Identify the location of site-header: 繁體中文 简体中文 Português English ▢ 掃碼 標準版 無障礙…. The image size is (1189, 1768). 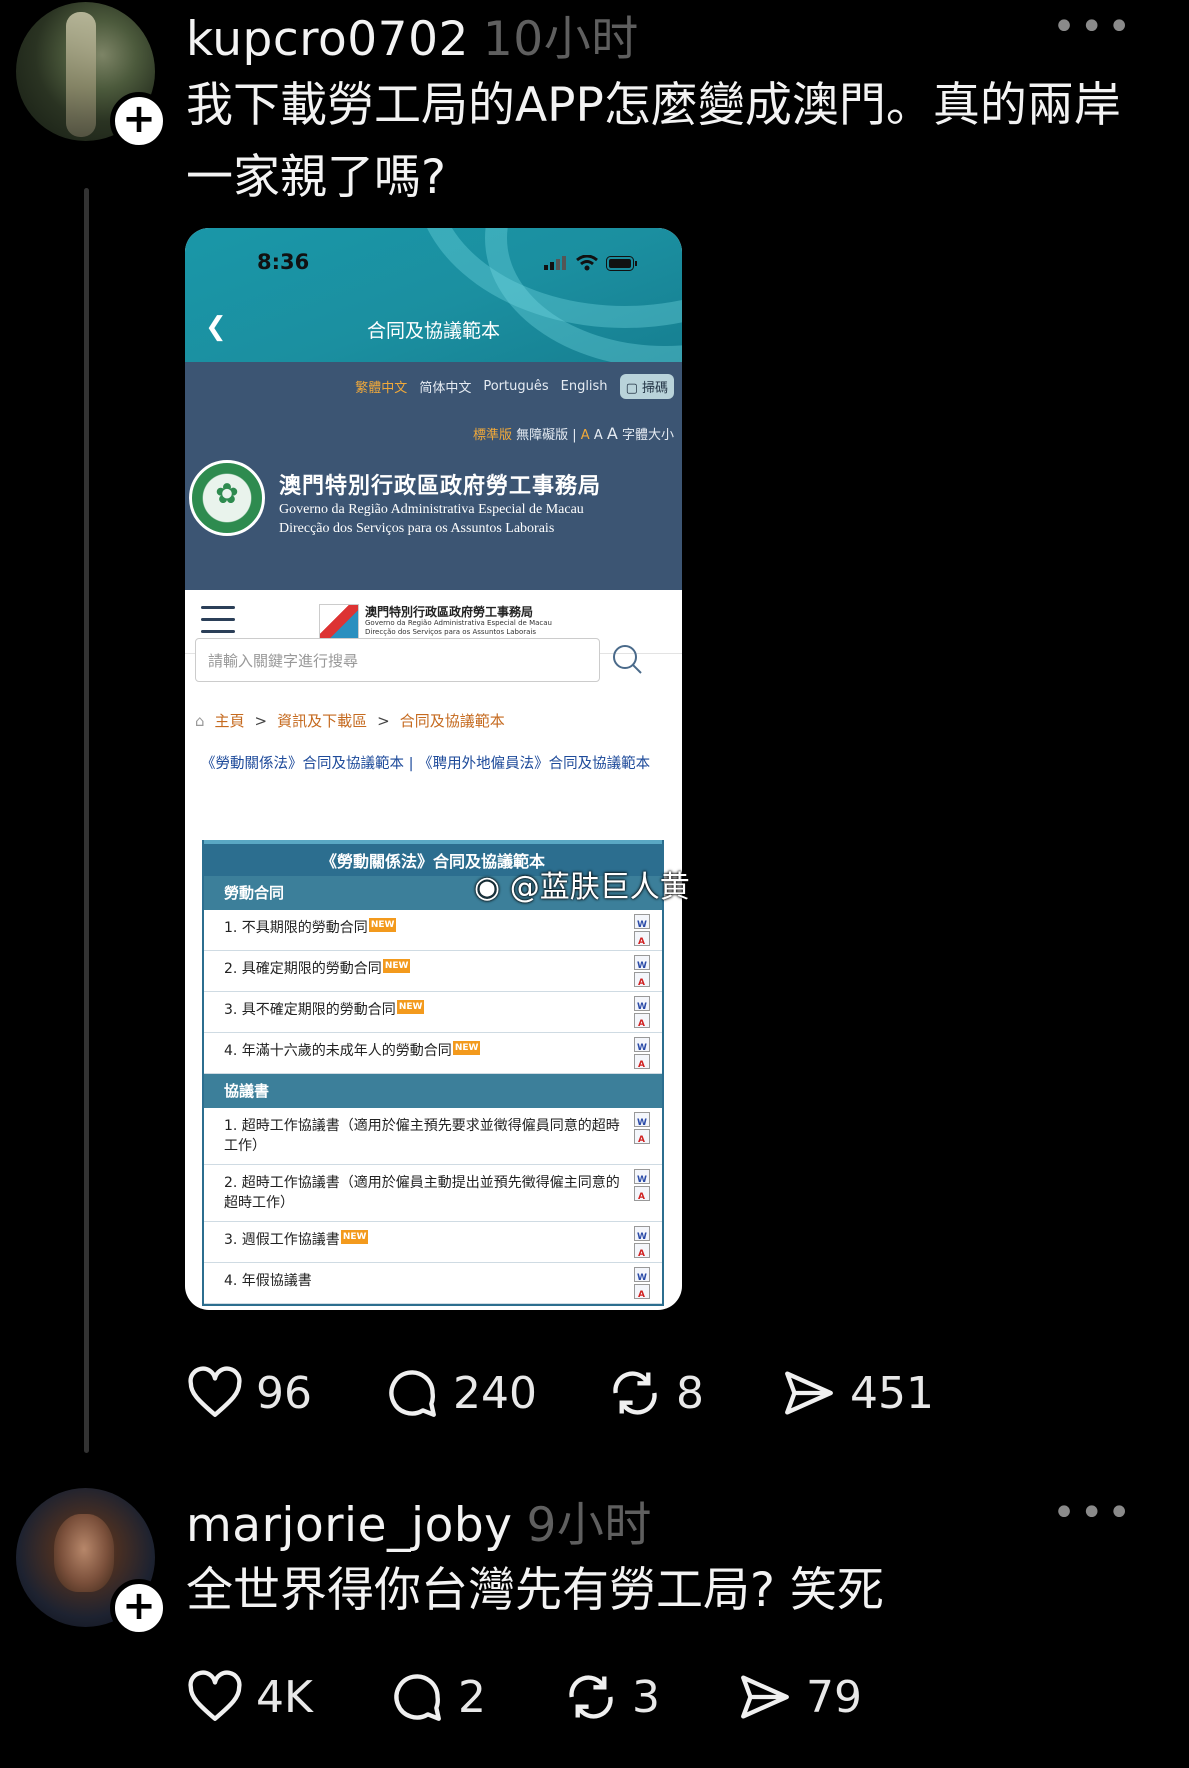
(433, 476).